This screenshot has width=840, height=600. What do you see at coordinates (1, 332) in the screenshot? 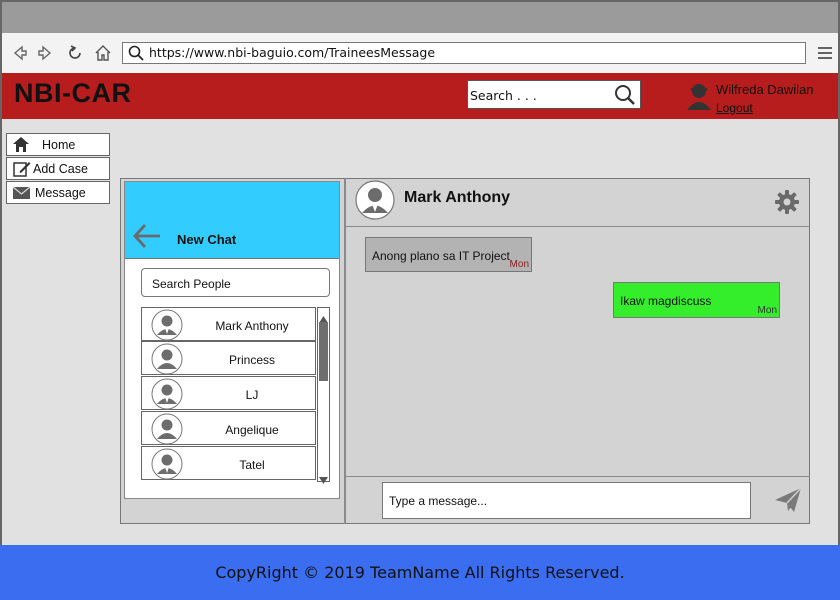
I see `window-border-left` at bounding box center [1, 332].